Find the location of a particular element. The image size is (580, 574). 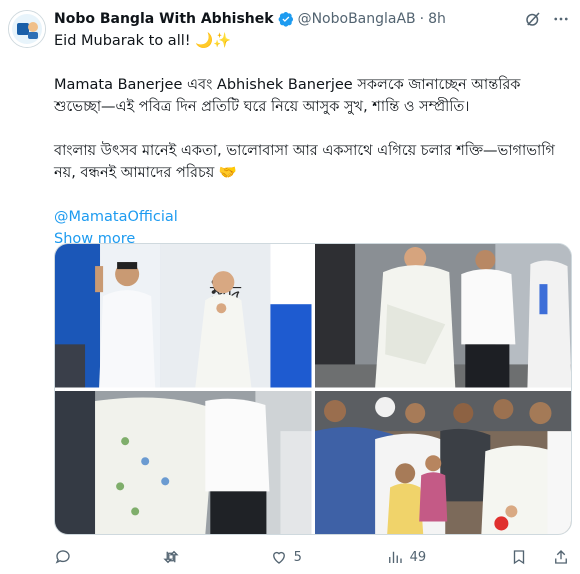

bookmark-icon is located at coordinates (519, 557).